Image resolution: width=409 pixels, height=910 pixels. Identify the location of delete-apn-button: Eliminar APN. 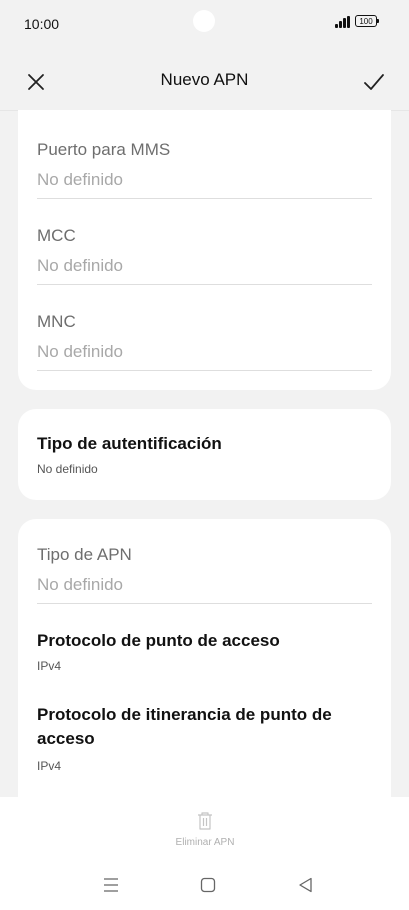
(205, 829).